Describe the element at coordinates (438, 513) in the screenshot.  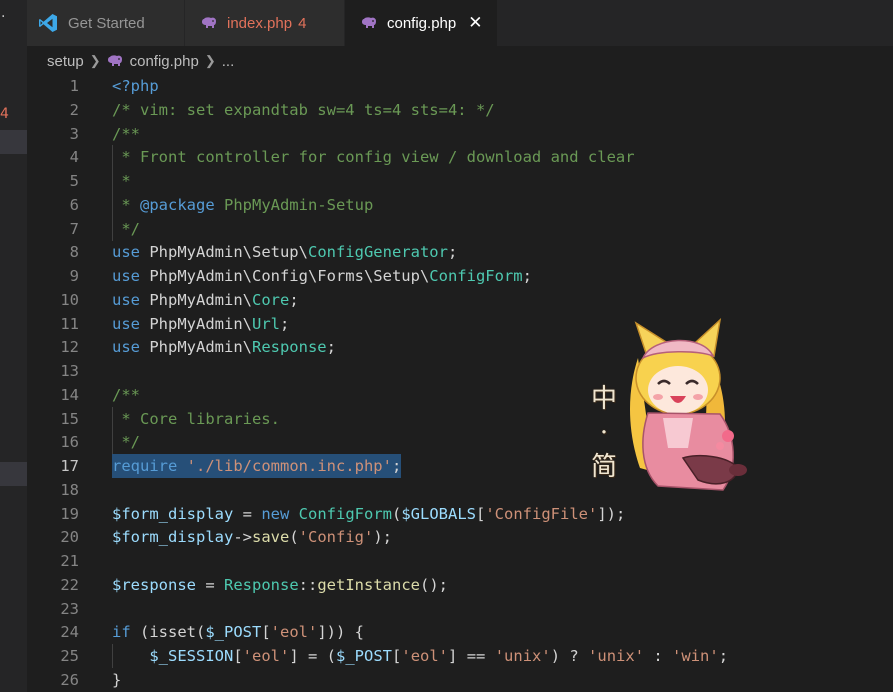
I see `code-token: $GLOBALS` at that location.